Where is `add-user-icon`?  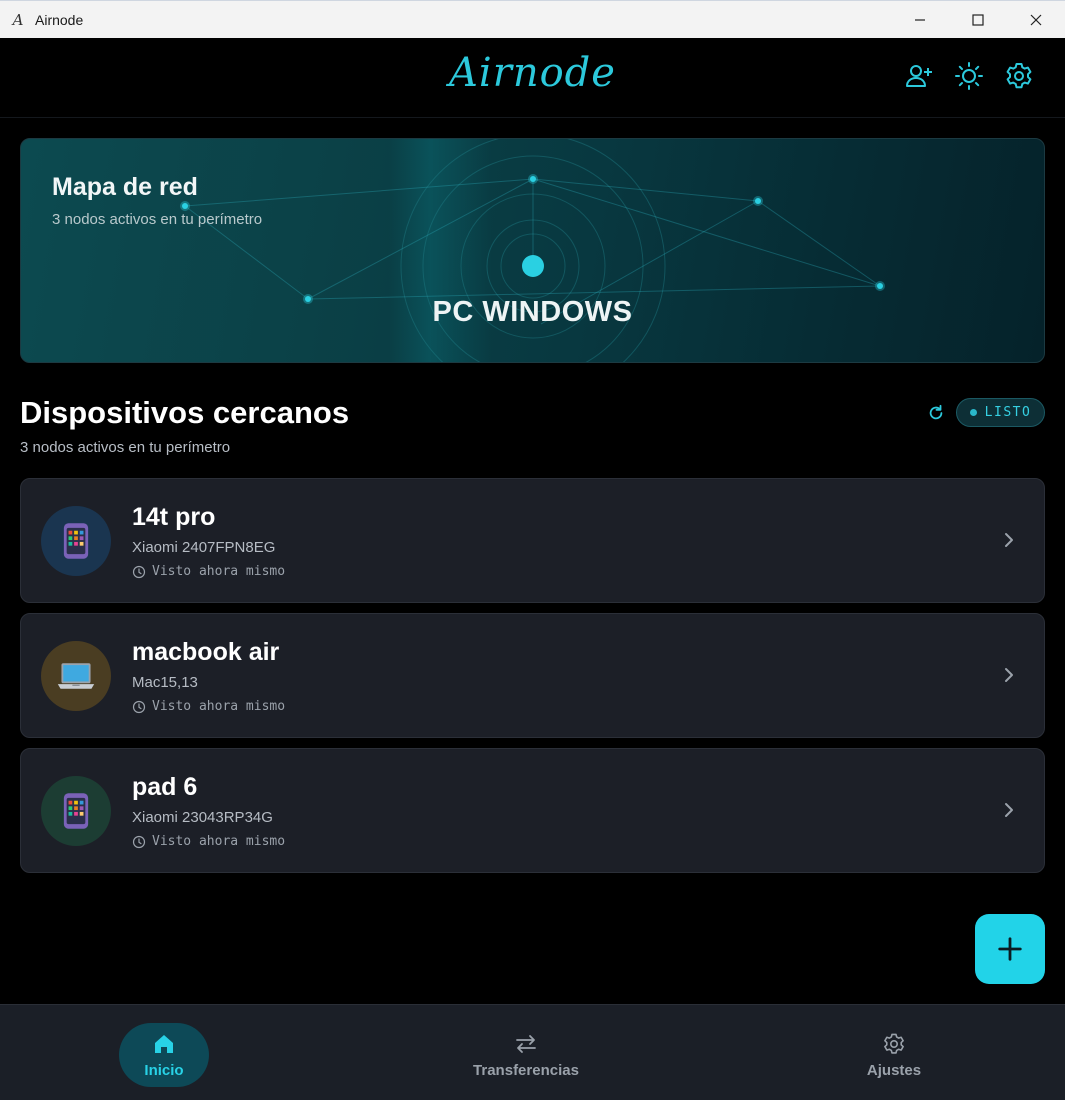
add-user-icon is located at coordinates (919, 76).